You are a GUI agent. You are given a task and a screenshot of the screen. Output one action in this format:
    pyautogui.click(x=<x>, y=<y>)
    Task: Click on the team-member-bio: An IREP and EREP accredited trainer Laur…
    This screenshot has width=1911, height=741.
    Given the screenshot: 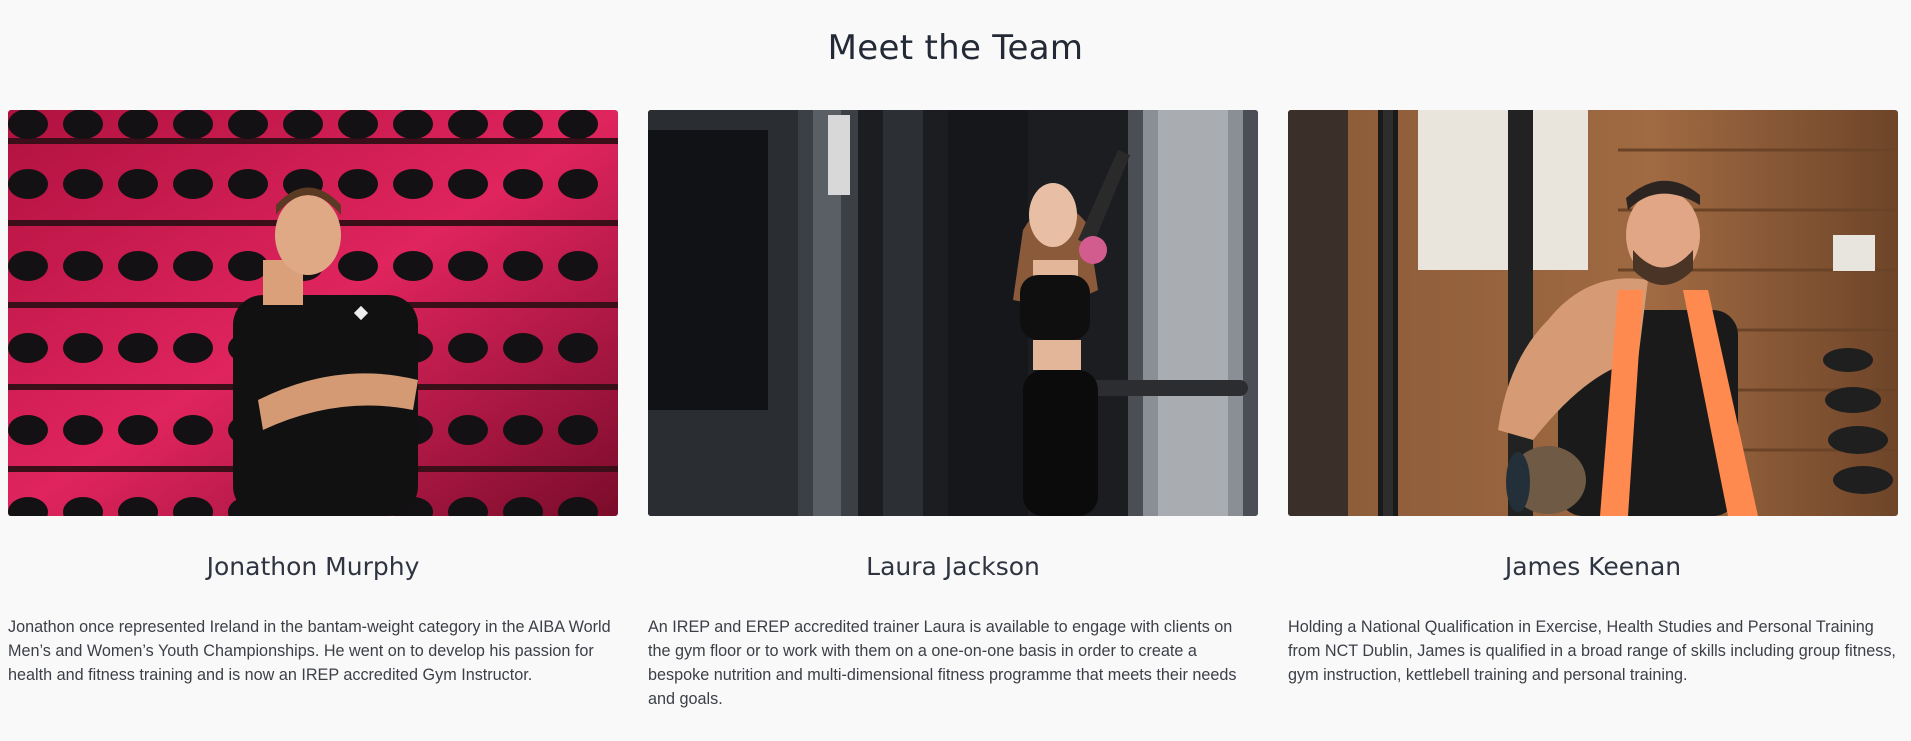 What is the action you would take?
    pyautogui.click(x=942, y=663)
    